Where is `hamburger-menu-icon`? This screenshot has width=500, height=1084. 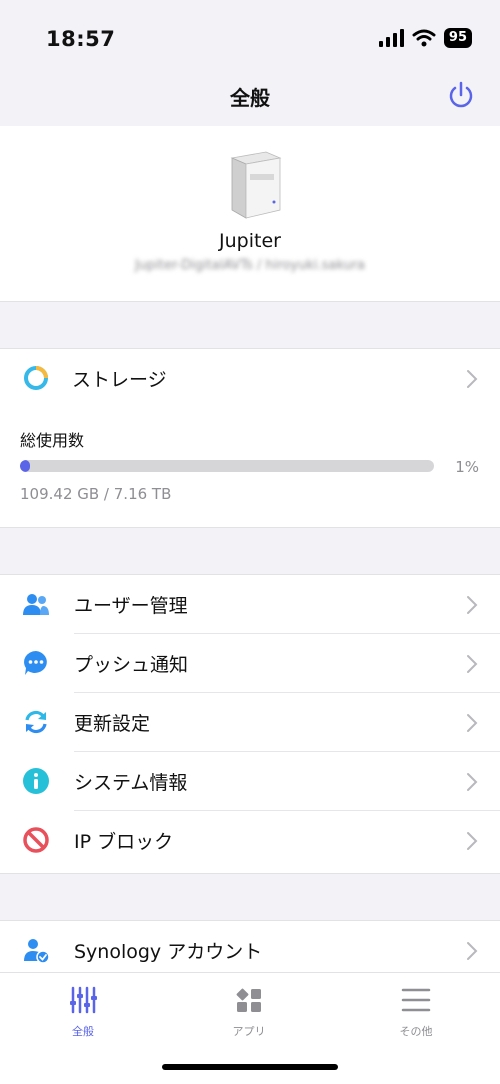 hamburger-menu-icon is located at coordinates (416, 1000).